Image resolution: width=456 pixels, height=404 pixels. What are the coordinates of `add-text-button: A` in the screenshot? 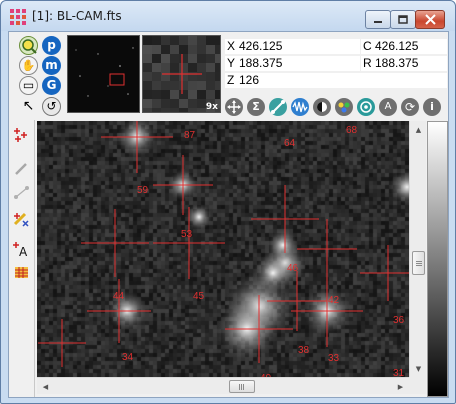 It's located at (21, 249).